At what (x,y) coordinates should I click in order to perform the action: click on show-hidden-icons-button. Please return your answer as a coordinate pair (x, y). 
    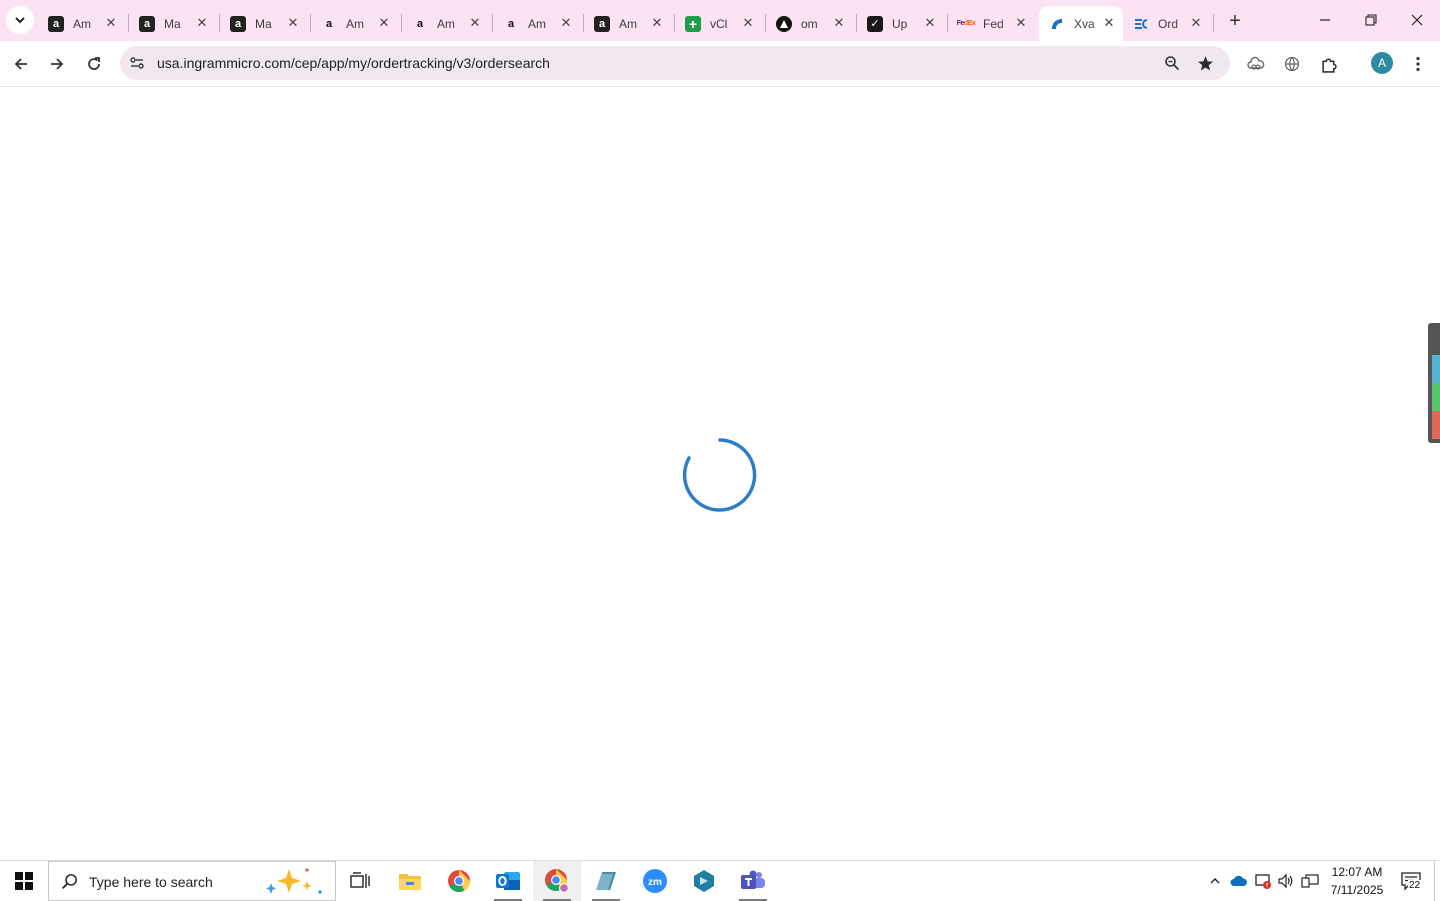
    Looking at the image, I should click on (1215, 881).